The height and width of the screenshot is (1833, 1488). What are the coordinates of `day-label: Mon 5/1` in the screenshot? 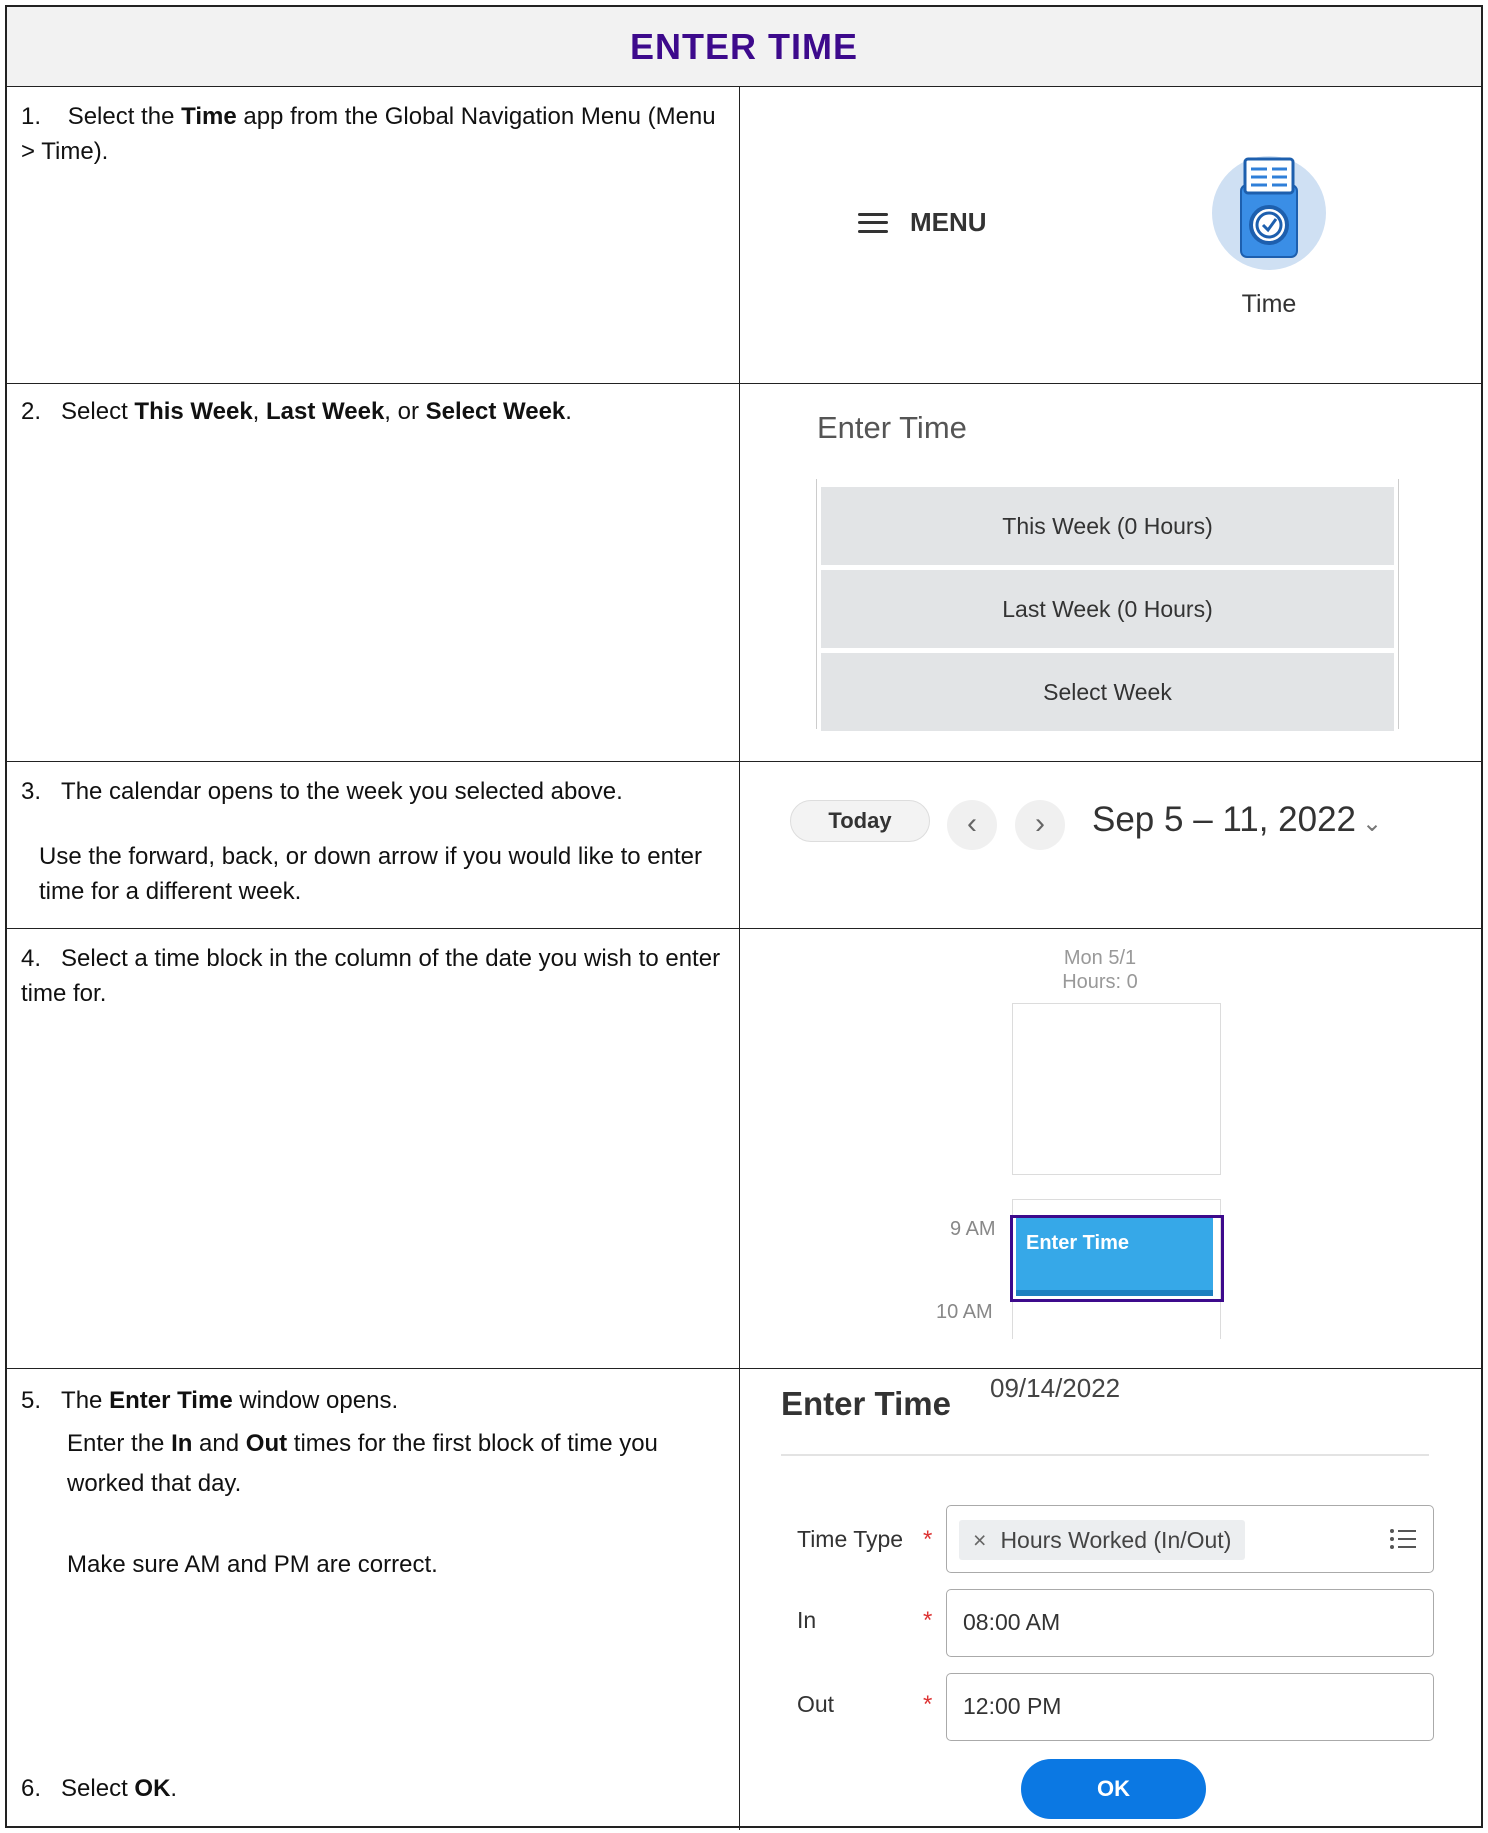 It's located at (1100, 958).